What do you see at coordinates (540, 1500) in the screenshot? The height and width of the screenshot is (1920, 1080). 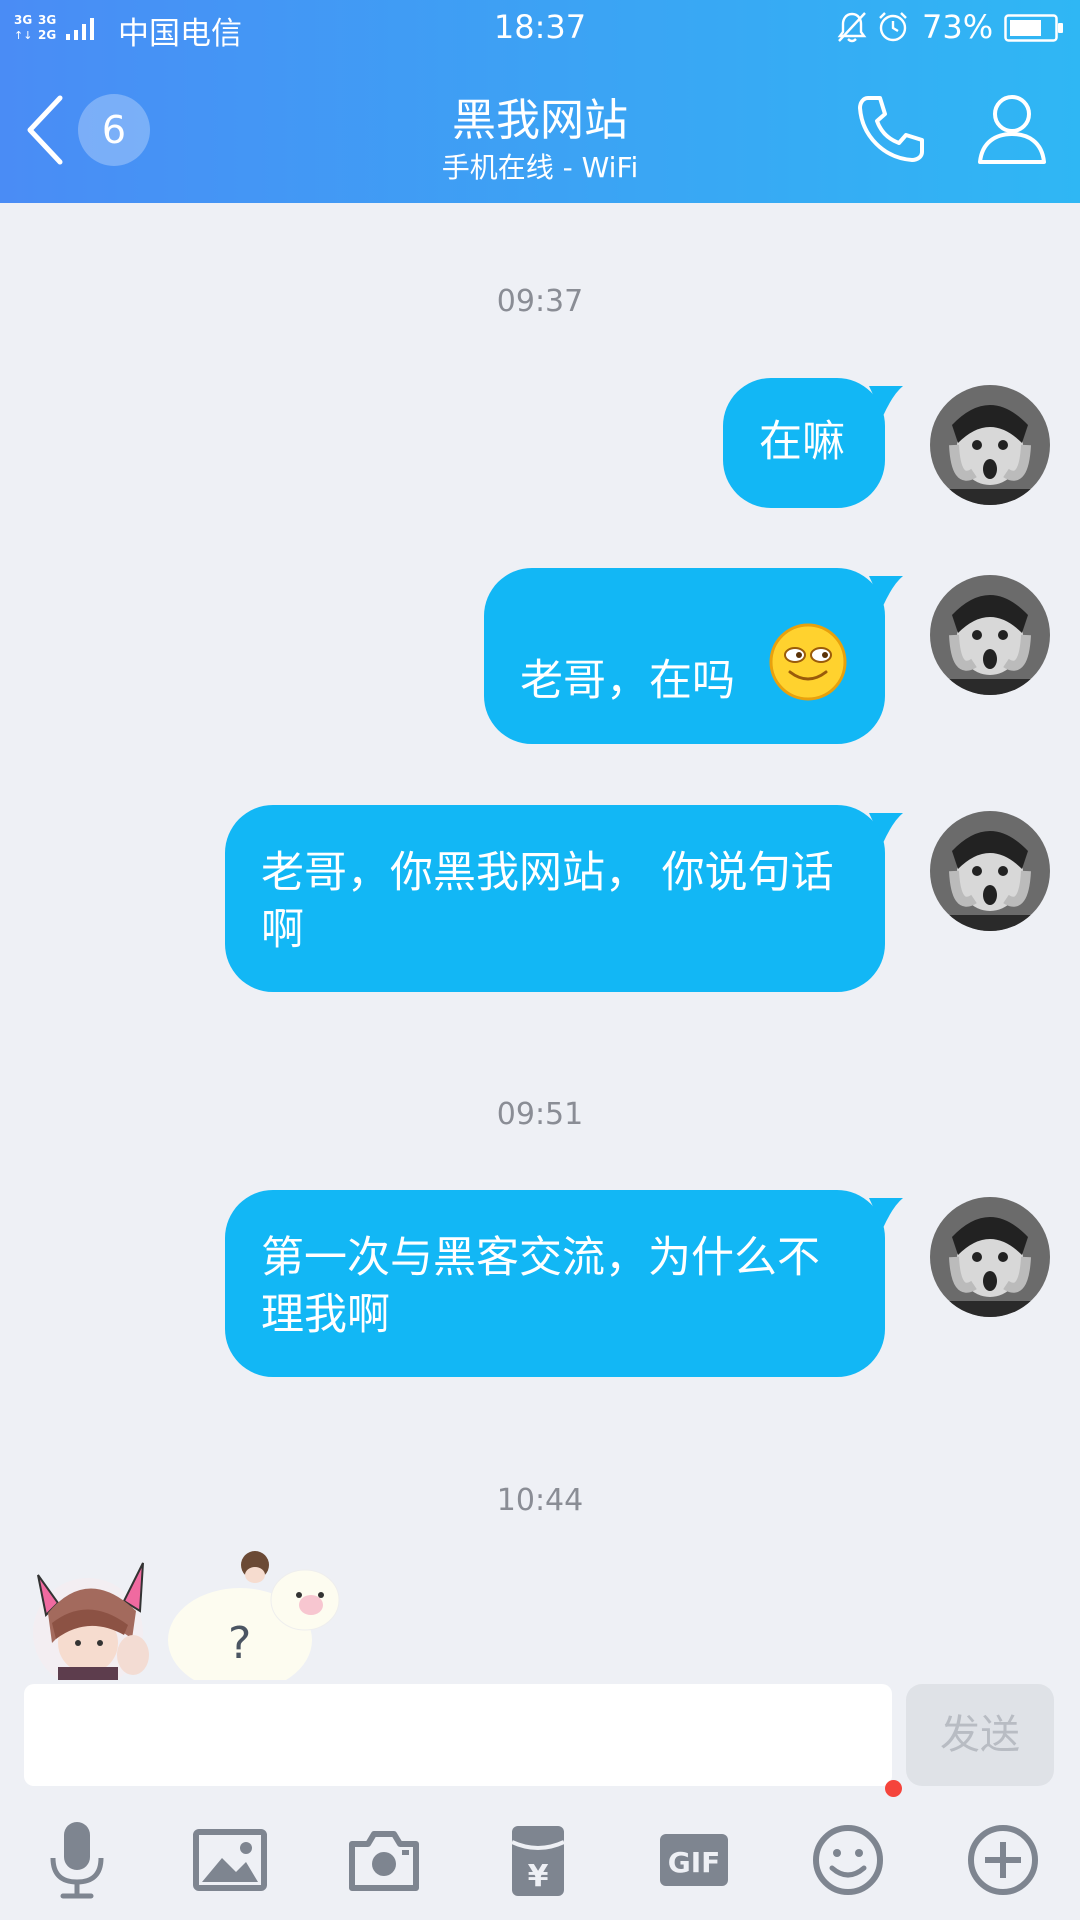 I see `message-timestamp: 10:44` at bounding box center [540, 1500].